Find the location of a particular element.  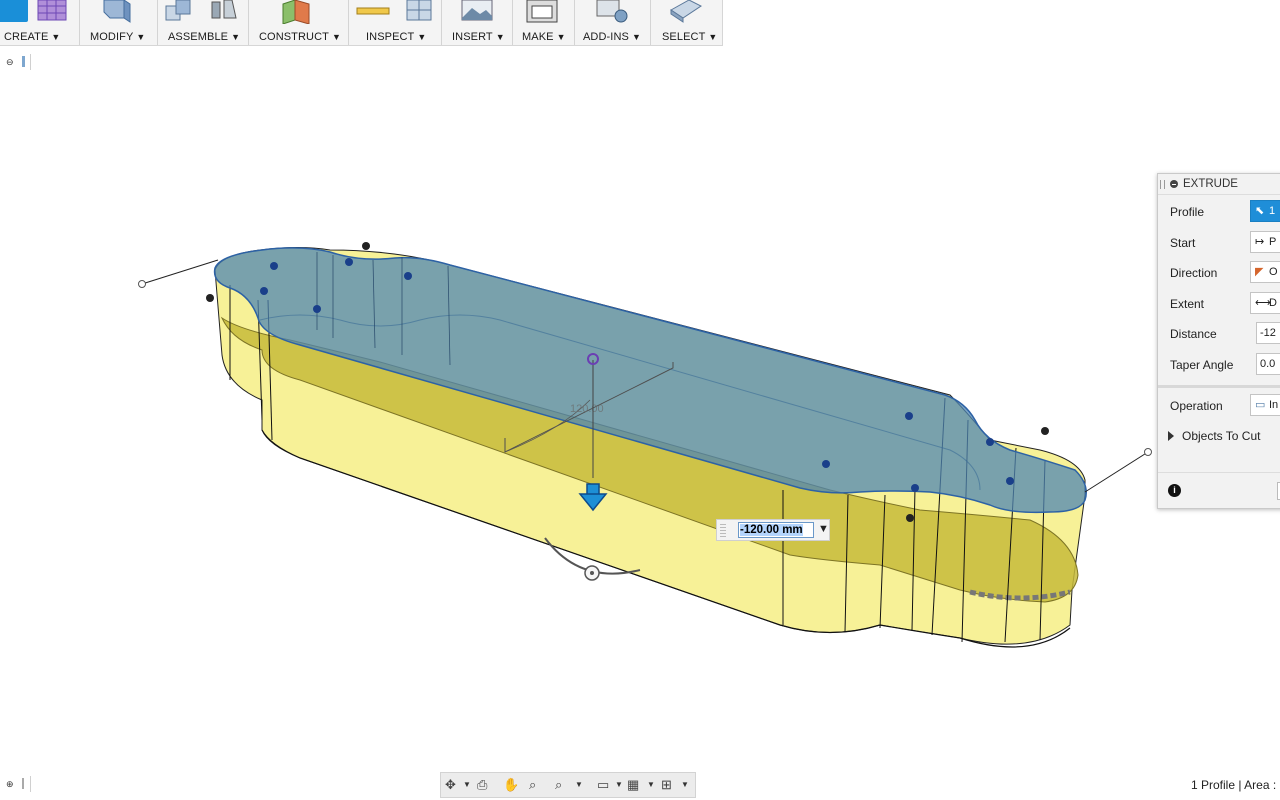

row-distance: Distance -12 is located at coordinates (1219, 334).